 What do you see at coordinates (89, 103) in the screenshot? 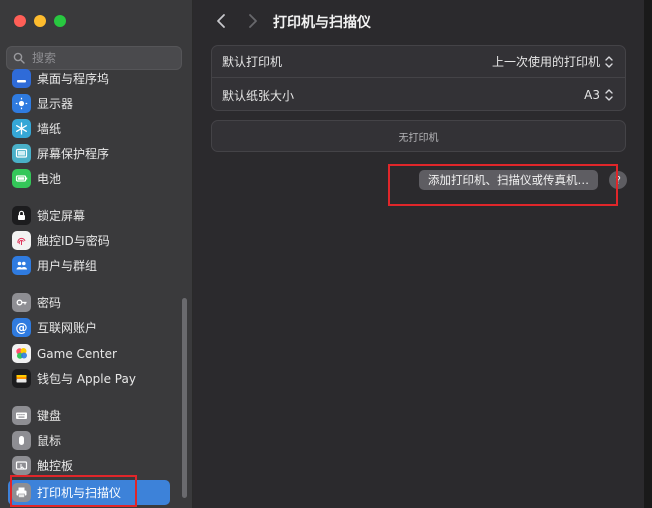
I see `sidebar-item-displays: 显示器` at bounding box center [89, 103].